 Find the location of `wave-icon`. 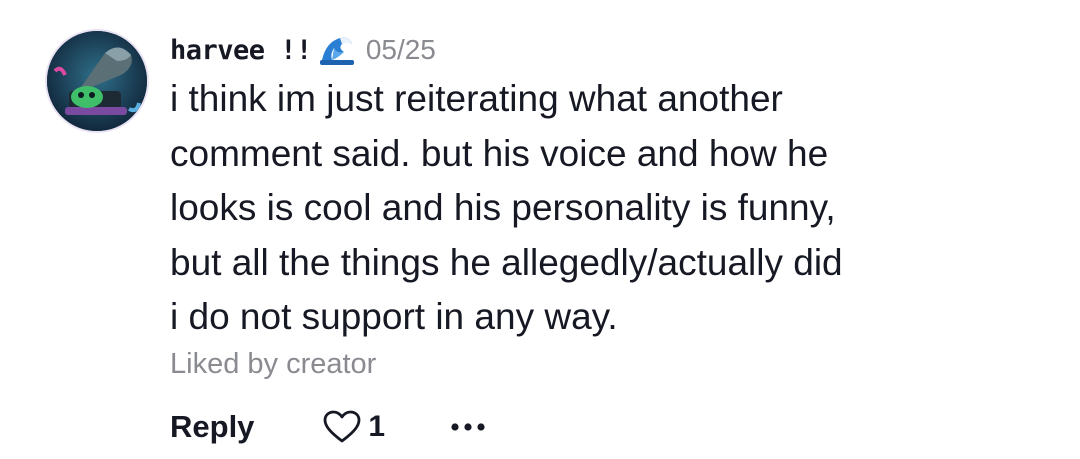

wave-icon is located at coordinates (336, 50).